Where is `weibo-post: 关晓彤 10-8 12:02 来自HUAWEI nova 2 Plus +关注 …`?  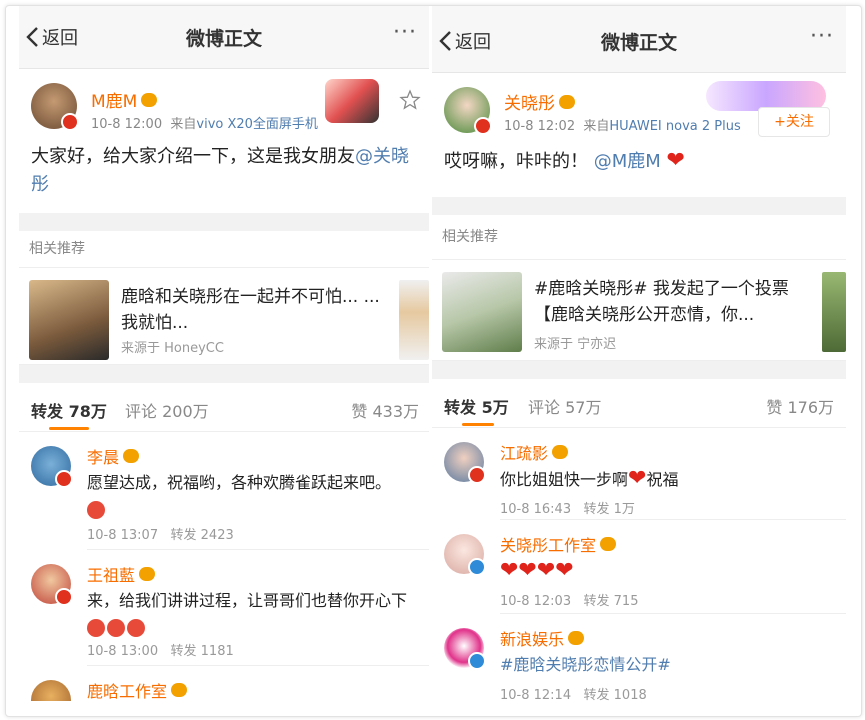 weibo-post: 关晓彤 10-8 12:02 来自HUAWEI nova 2 Plus +关注 … is located at coordinates (639, 135).